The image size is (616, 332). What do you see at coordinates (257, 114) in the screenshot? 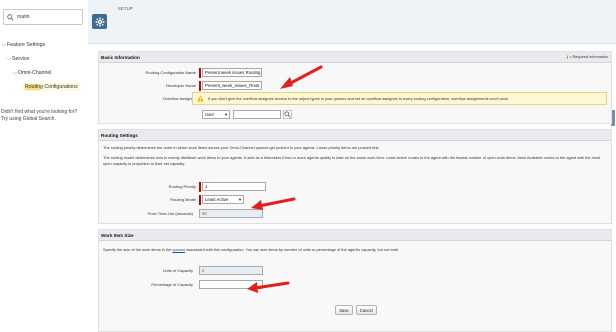
I see `overflow-assignee-input` at bounding box center [257, 114].